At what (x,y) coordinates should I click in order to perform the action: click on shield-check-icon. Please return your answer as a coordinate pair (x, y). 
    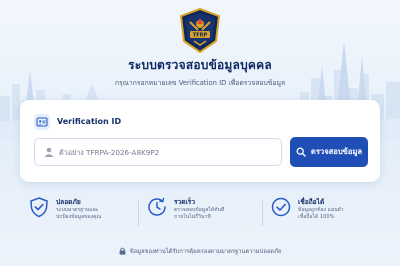
    Looking at the image, I should click on (39, 207).